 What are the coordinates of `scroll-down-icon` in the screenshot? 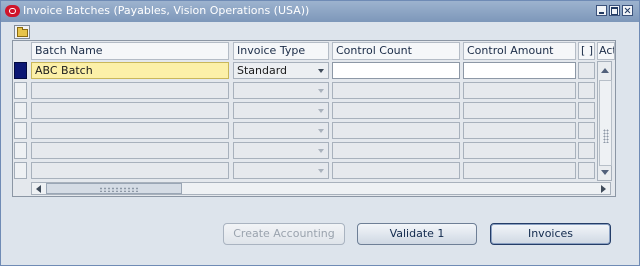 It's located at (605, 172).